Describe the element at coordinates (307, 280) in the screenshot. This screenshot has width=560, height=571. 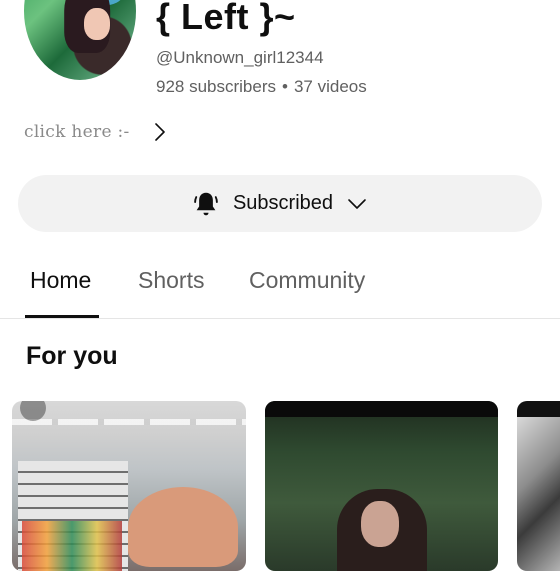
I see `tab-community: Community` at that location.